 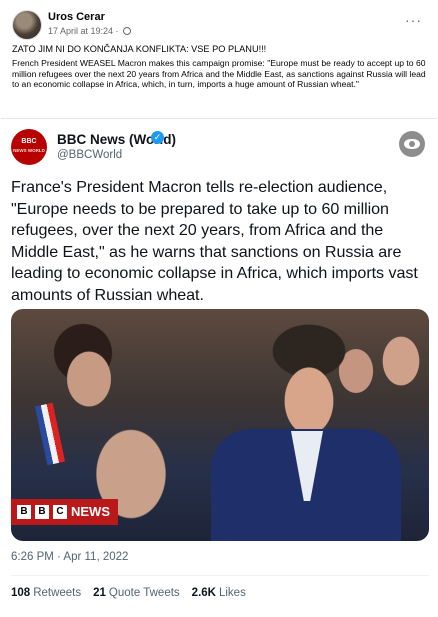 I want to click on bbc-block-b2: B, so click(x=42, y=512).